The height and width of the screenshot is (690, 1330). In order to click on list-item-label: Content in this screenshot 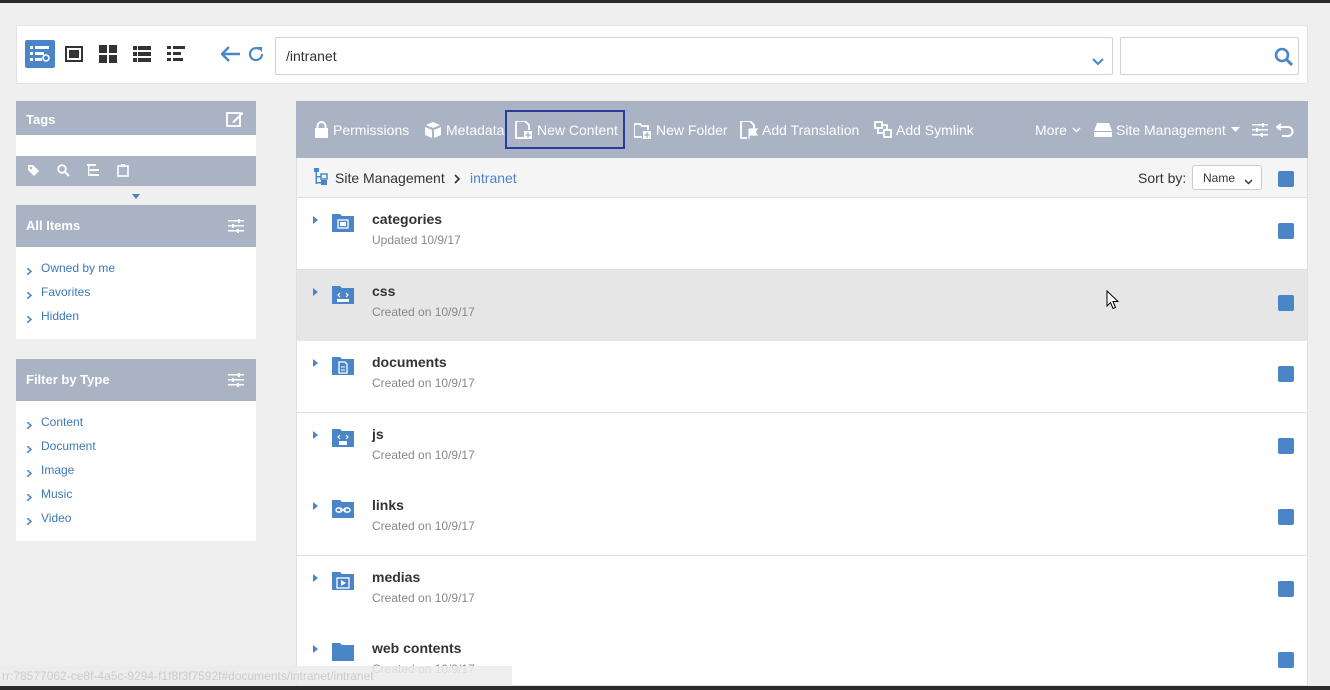, I will do `click(62, 422)`.